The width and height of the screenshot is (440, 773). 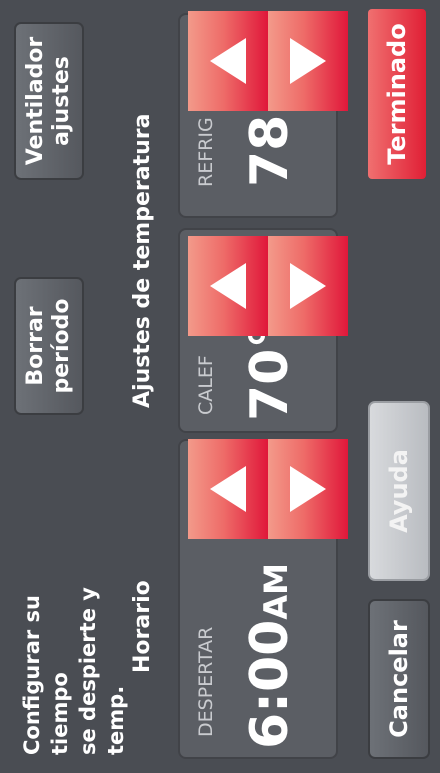 What do you see at coordinates (206, 385) in the screenshot?
I see `heat-label: CALEF` at bounding box center [206, 385].